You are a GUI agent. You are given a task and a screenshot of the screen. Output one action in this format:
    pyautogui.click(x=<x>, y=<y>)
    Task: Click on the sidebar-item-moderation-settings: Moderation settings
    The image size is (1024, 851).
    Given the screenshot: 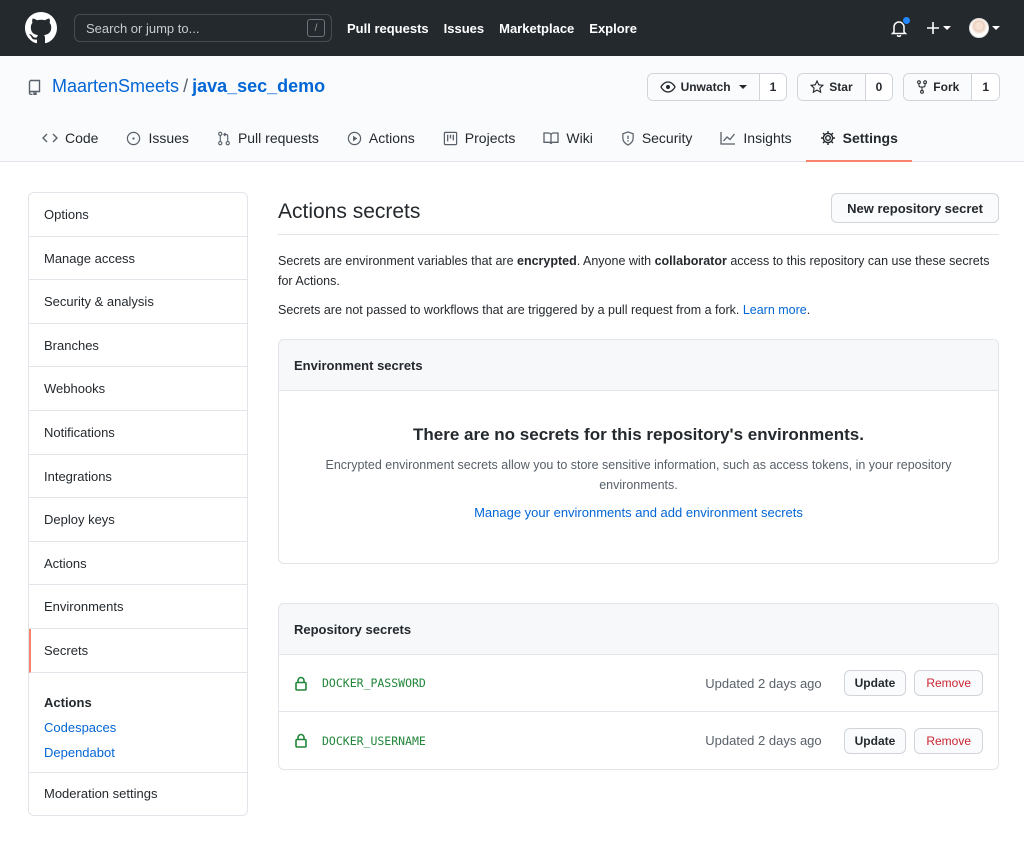 What is the action you would take?
    pyautogui.click(x=138, y=794)
    